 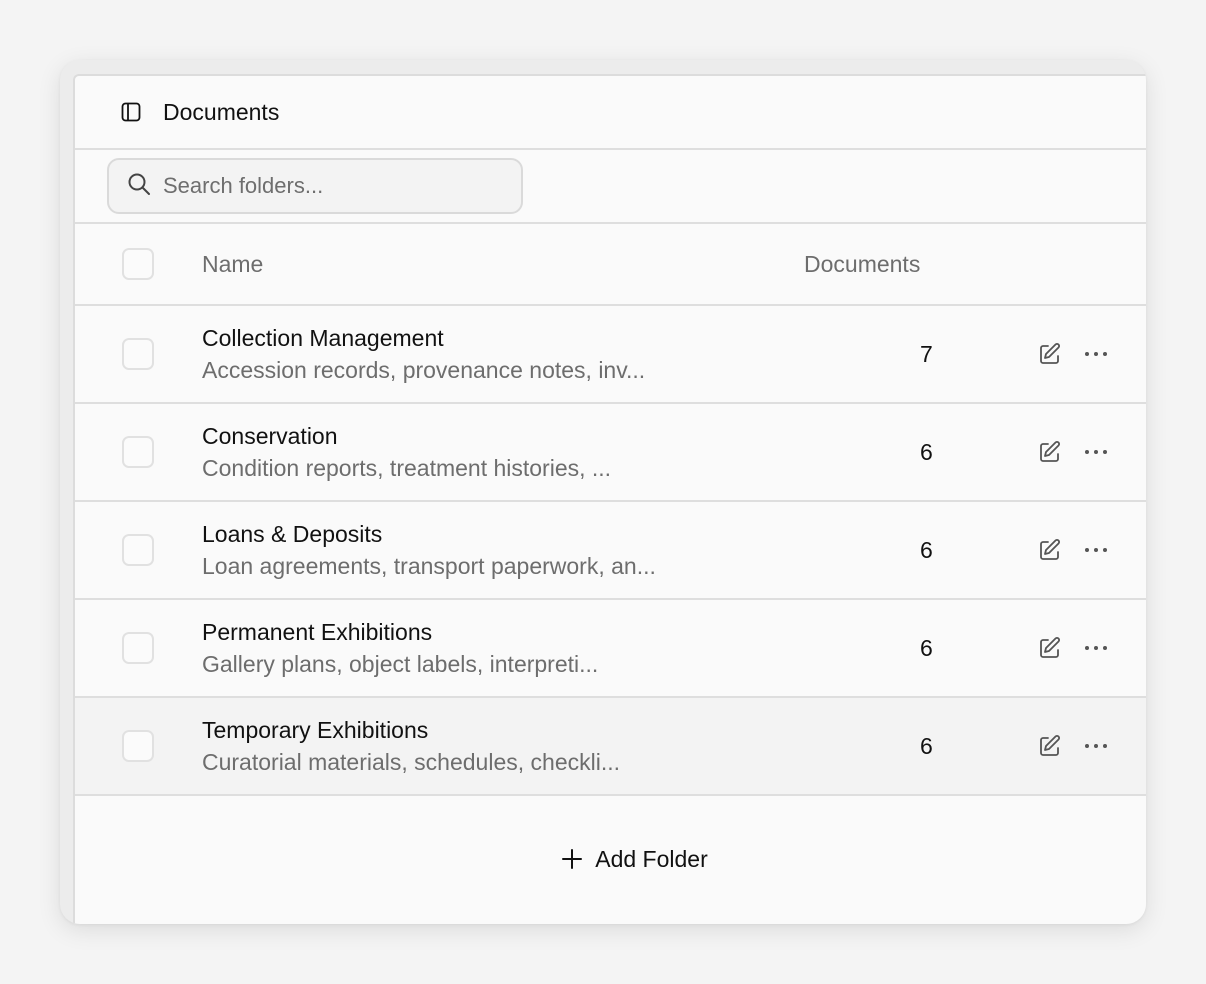 I want to click on column-header-documents: Documents, so click(x=862, y=264).